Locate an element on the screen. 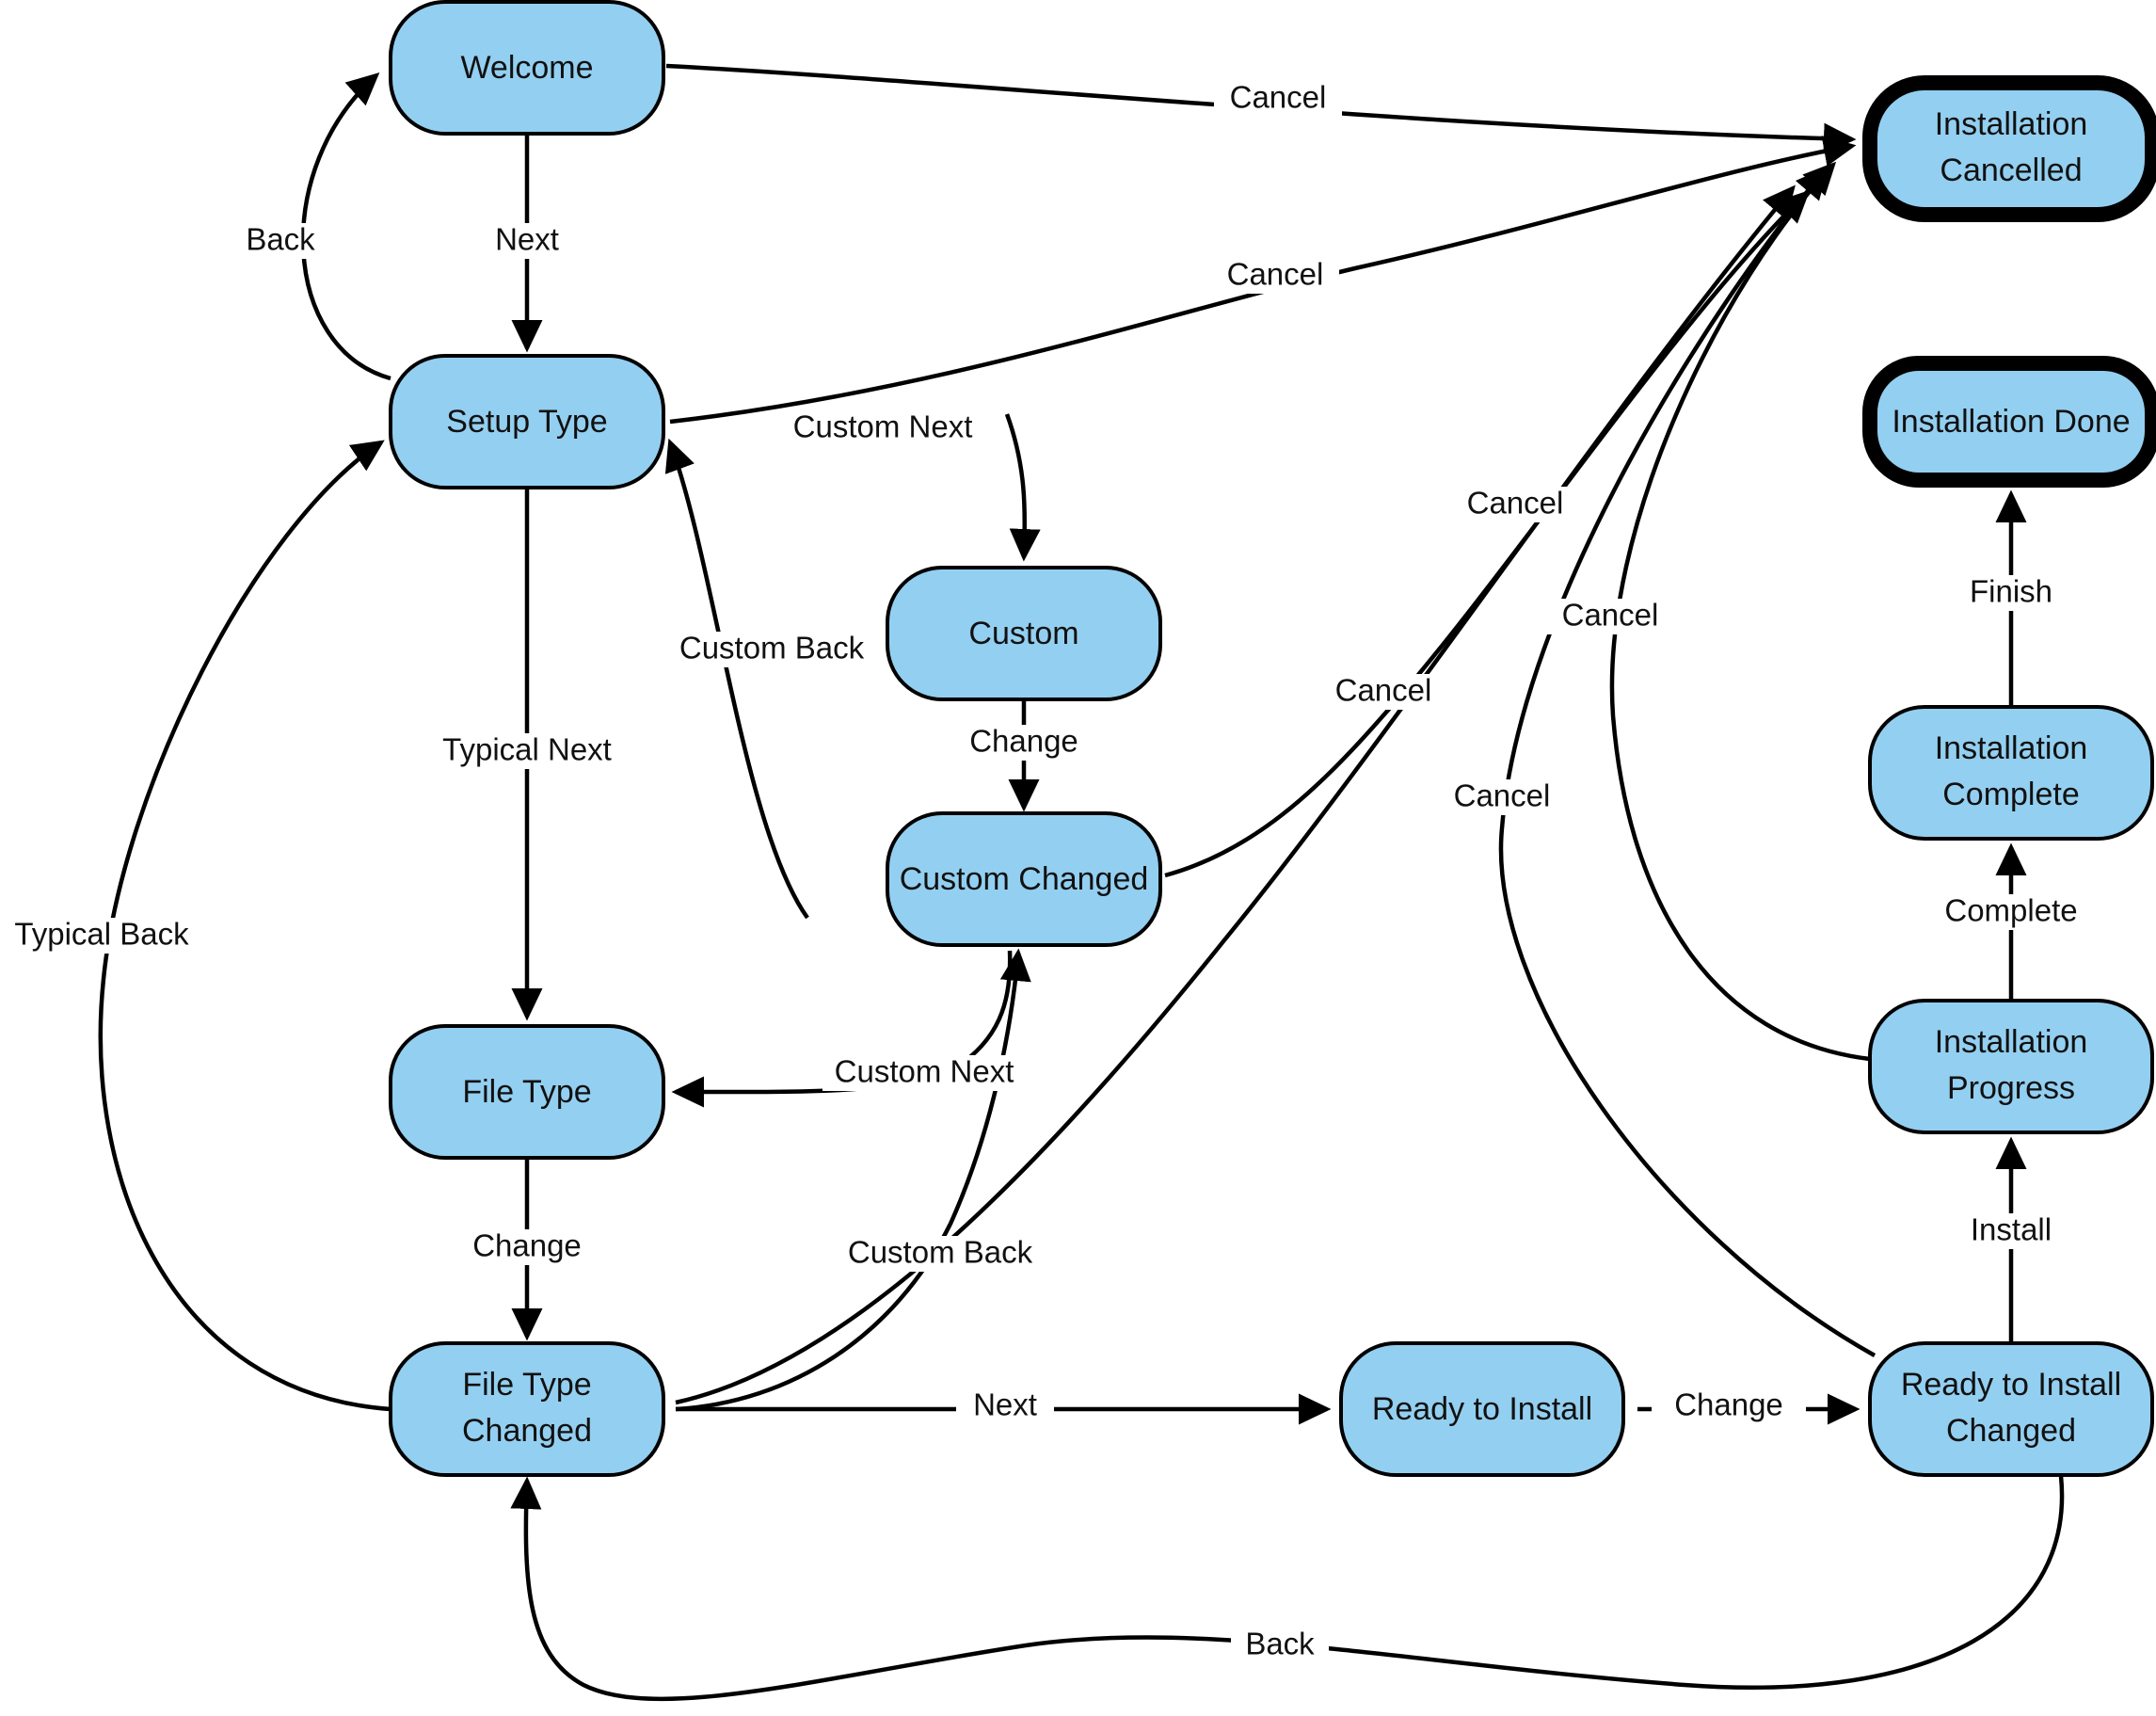 The image size is (2156, 1716). edge-label-finish: Finish is located at coordinates (2011, 591).